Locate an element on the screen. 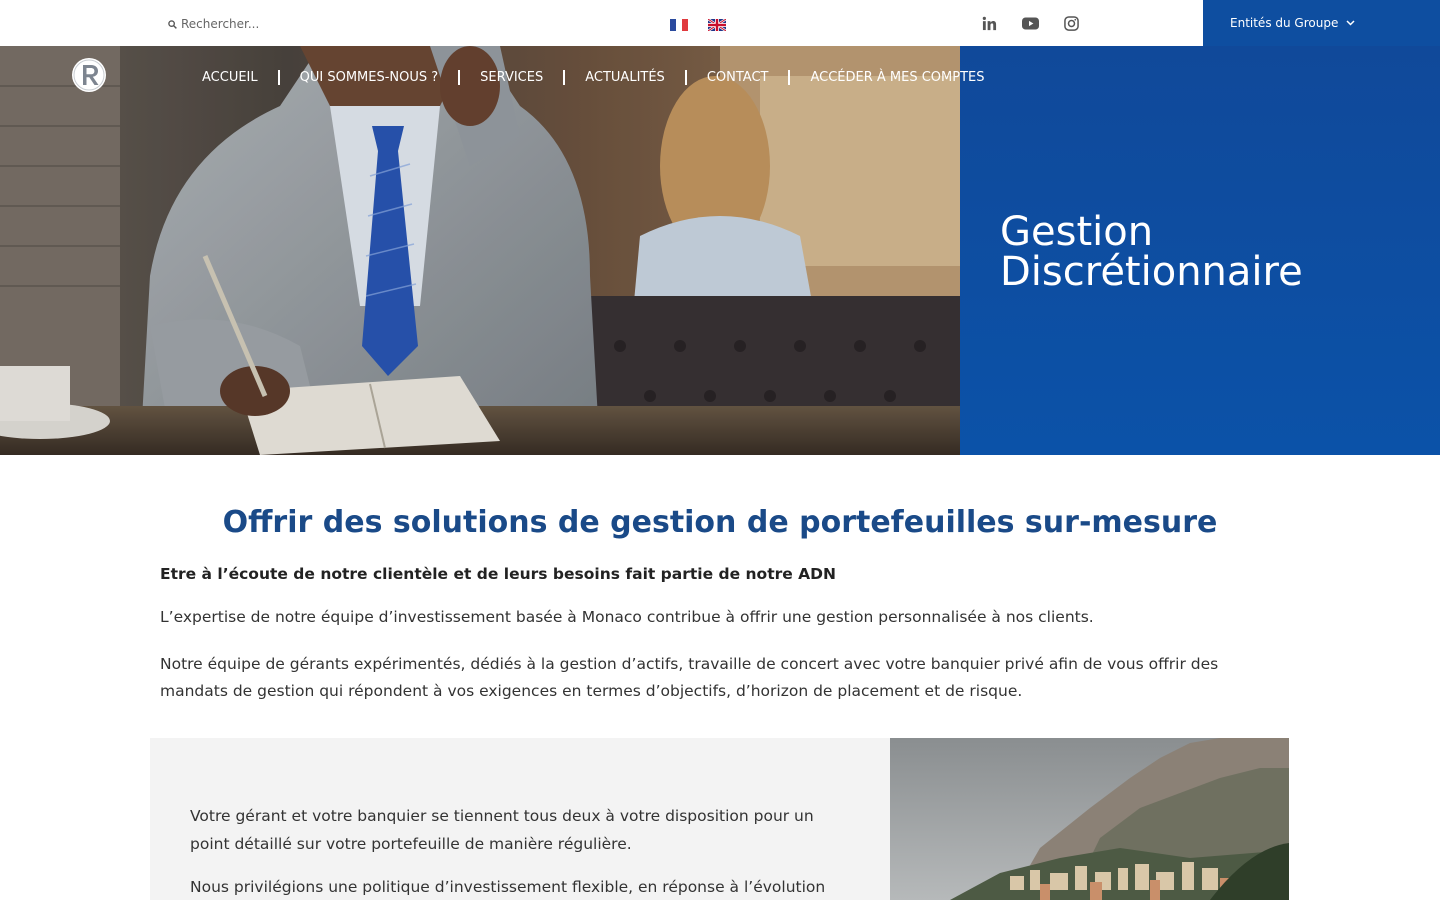 Image resolution: width=1440 pixels, height=900 pixels. youtube-icon is located at coordinates (1030, 23).